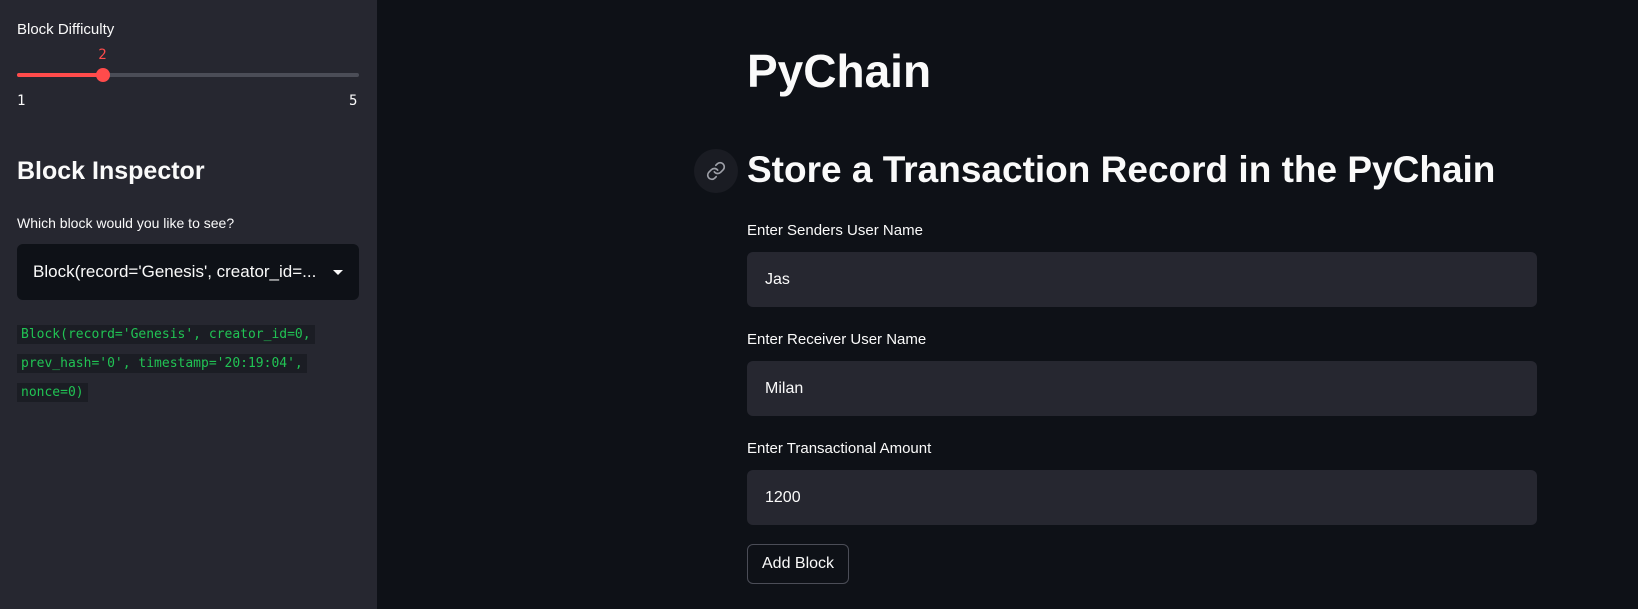  Describe the element at coordinates (835, 230) in the screenshot. I see `sender-field-label: Enter Senders User Name` at that location.